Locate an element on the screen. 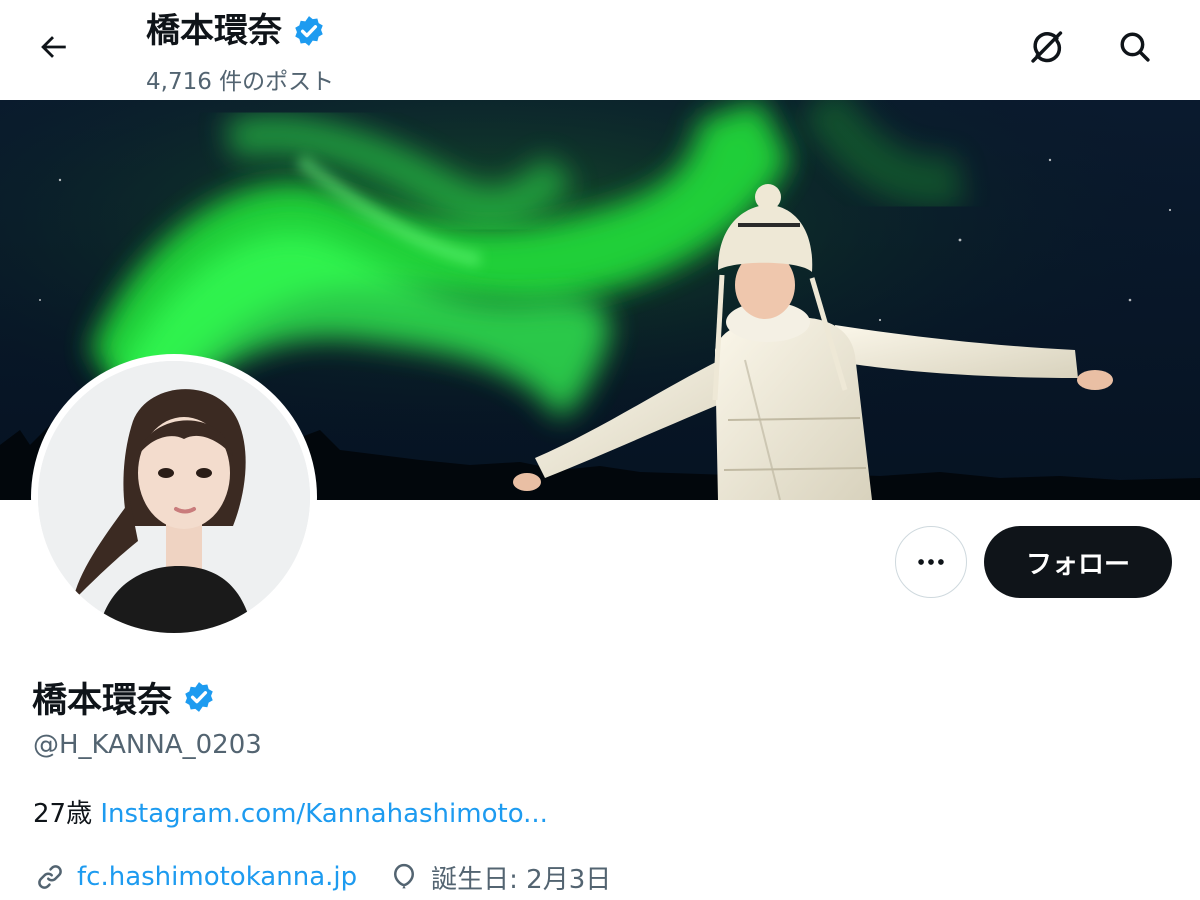 This screenshot has width=1200, height=900. link-icon is located at coordinates (50, 877).